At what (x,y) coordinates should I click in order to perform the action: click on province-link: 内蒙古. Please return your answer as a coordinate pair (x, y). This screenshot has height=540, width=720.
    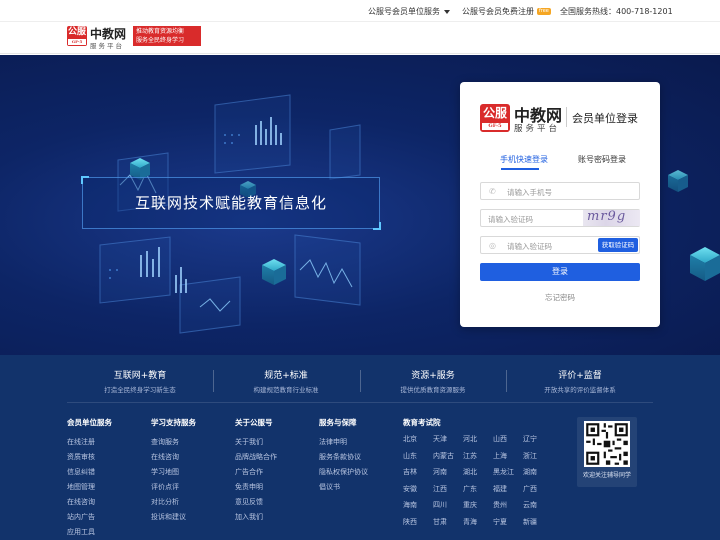
    Looking at the image, I should click on (443, 456).